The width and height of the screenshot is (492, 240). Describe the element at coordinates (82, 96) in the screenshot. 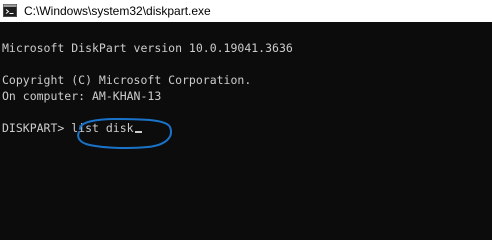

I see `computer-line: On computer: AM-KHAN-13` at that location.